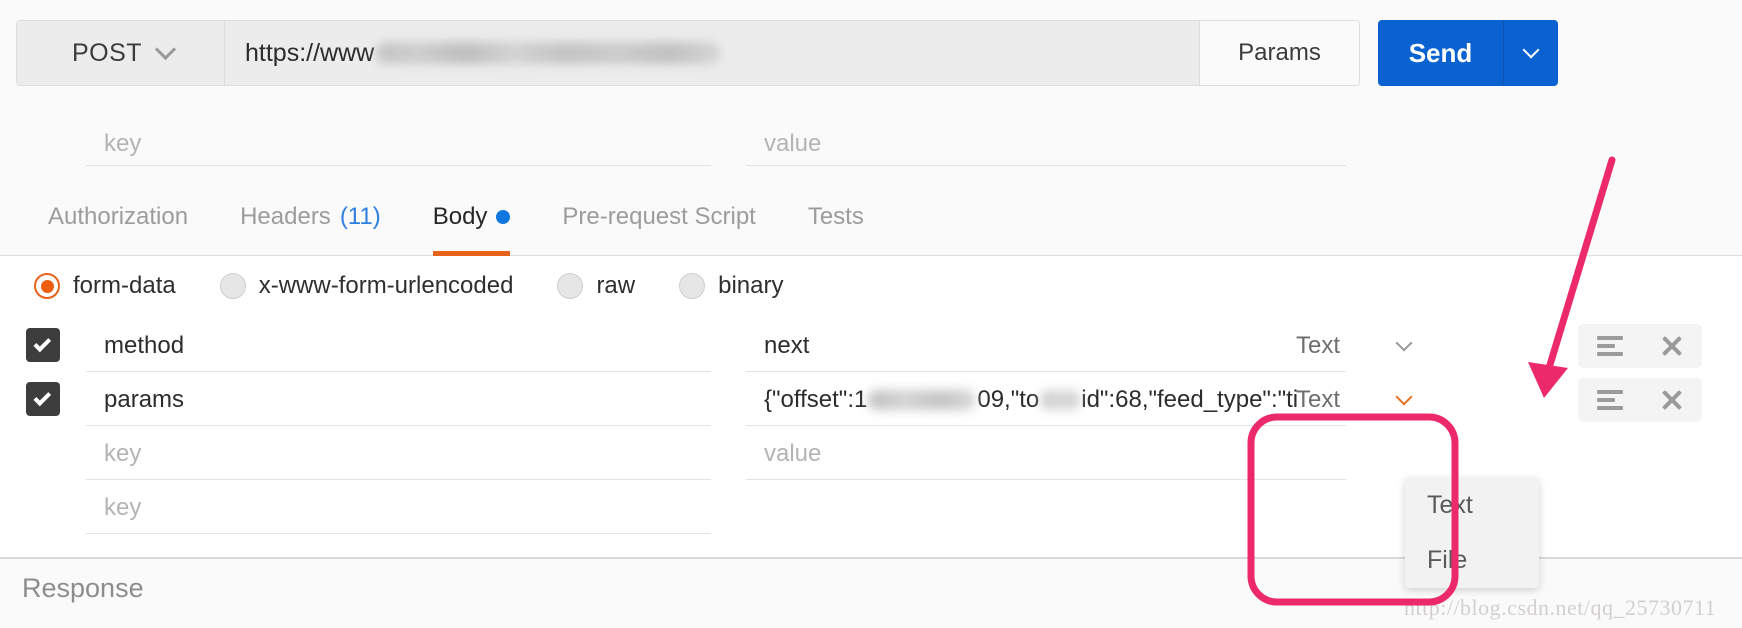 The image size is (1742, 628). I want to click on tab-label: Pre-request Script, so click(659, 216).